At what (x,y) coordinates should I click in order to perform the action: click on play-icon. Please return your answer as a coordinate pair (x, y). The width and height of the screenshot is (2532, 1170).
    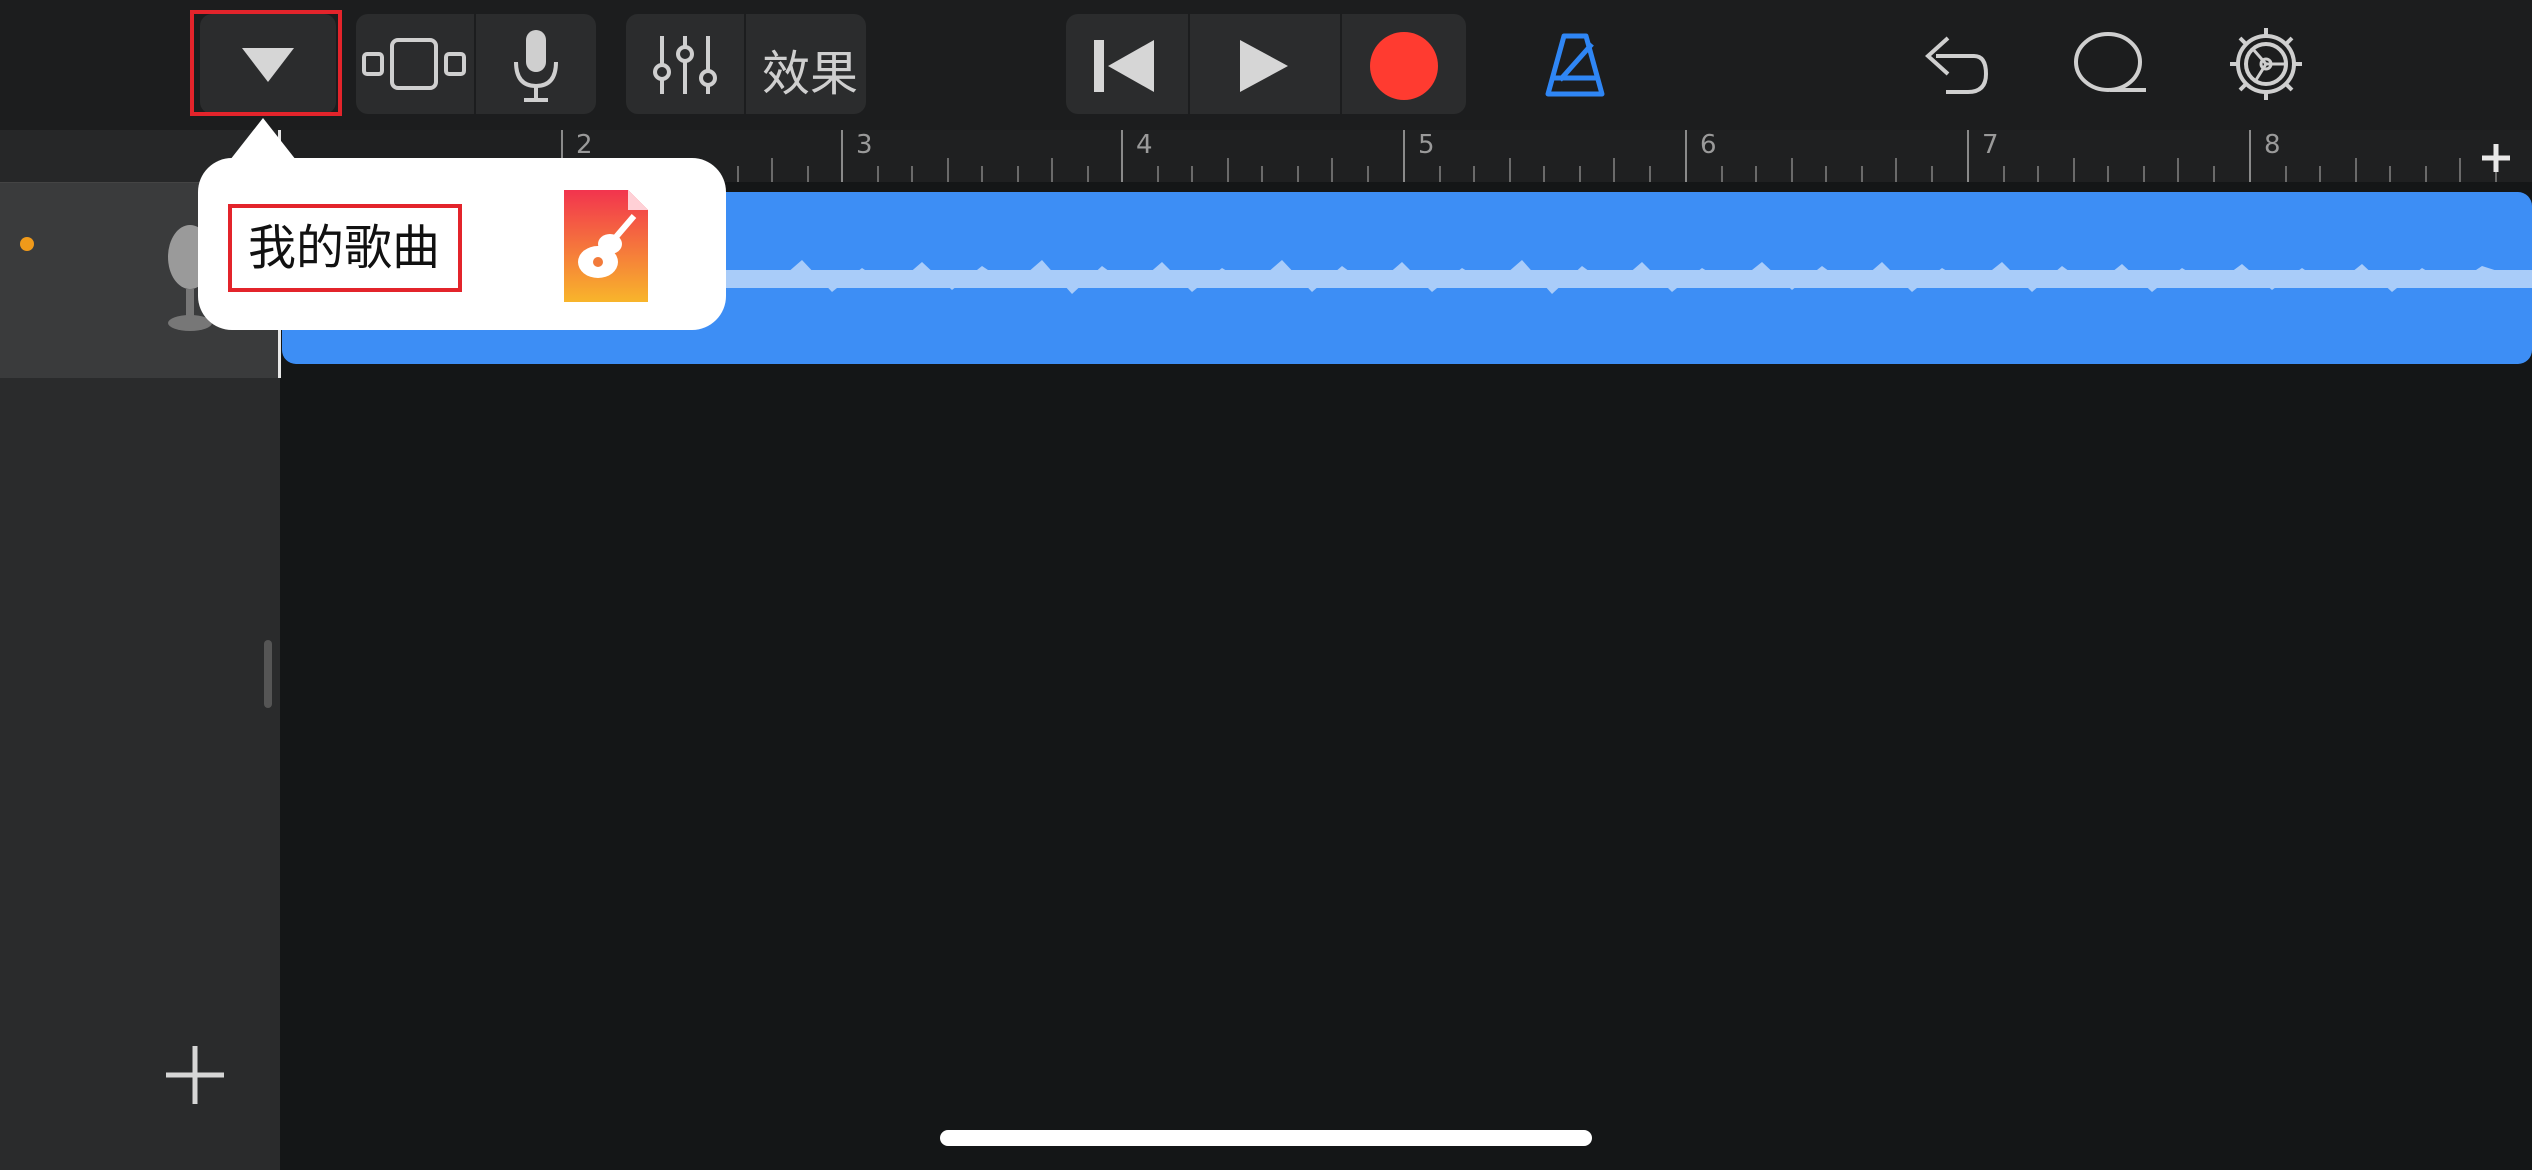
    Looking at the image, I should click on (1264, 66).